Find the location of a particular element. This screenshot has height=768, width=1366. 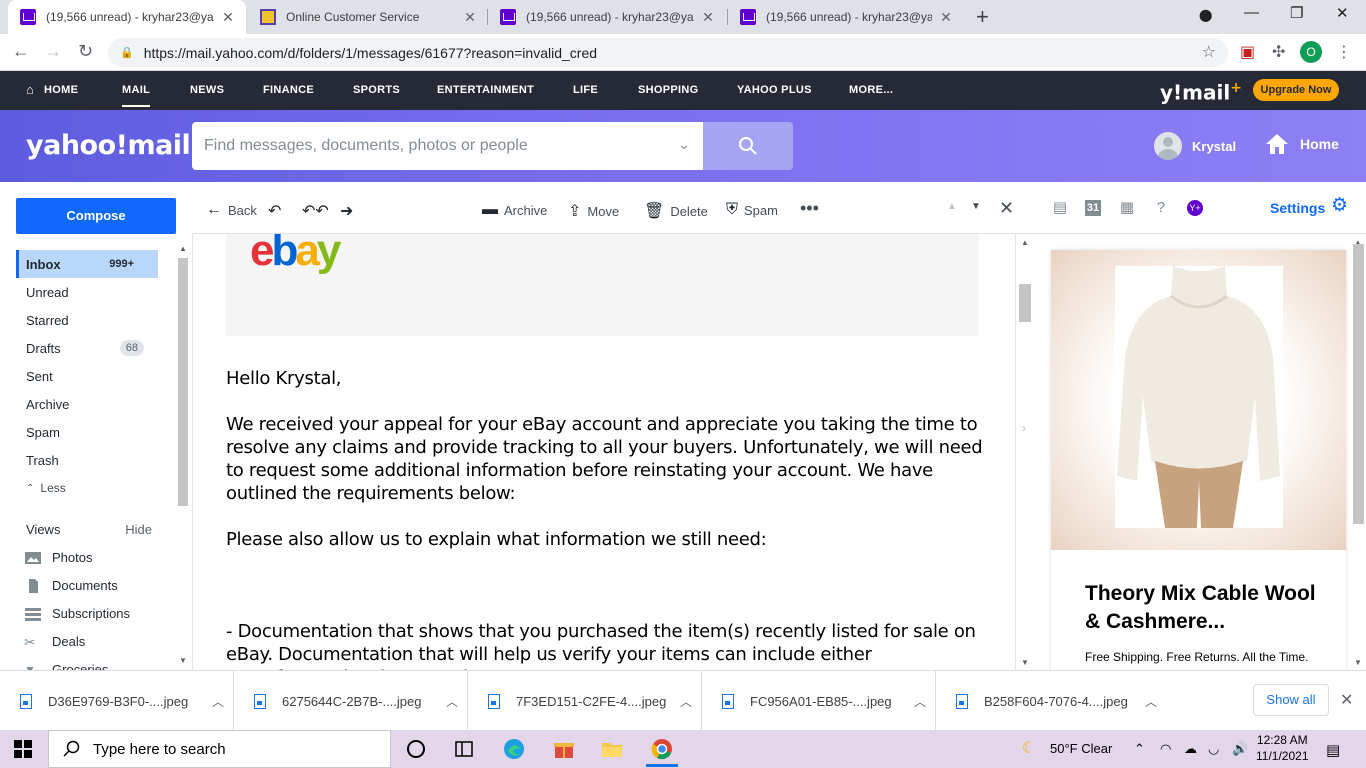

message-scrollbar: ▲ ▼ is located at coordinates (1025, 452).